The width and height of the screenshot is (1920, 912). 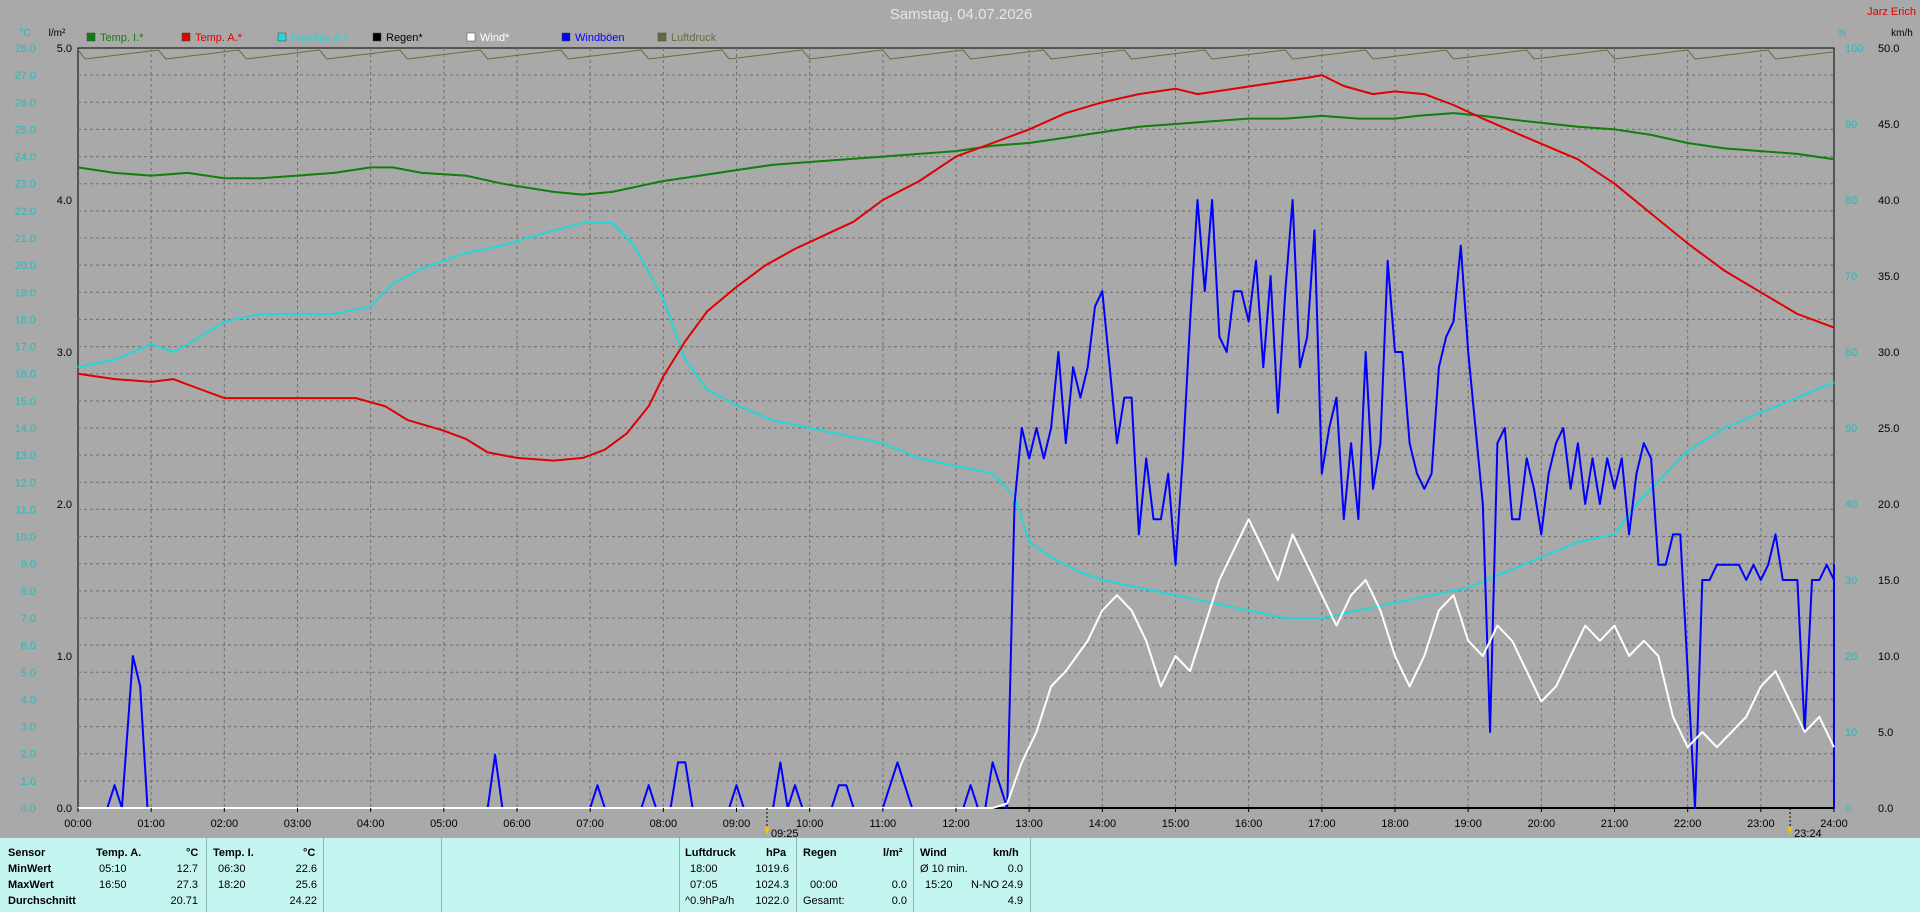 What do you see at coordinates (25, 76) in the screenshot?
I see `temp-tick-label: 27.0` at bounding box center [25, 76].